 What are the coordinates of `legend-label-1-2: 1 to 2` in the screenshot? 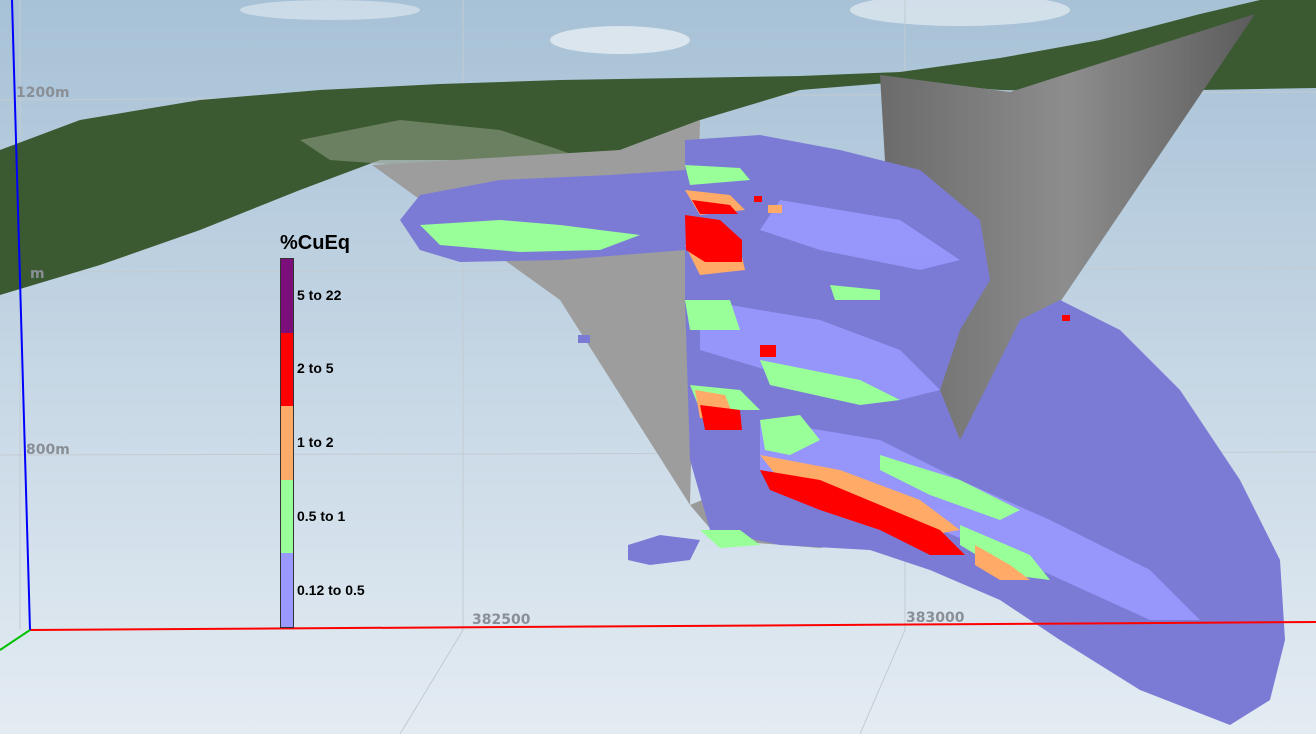 It's located at (315, 442).